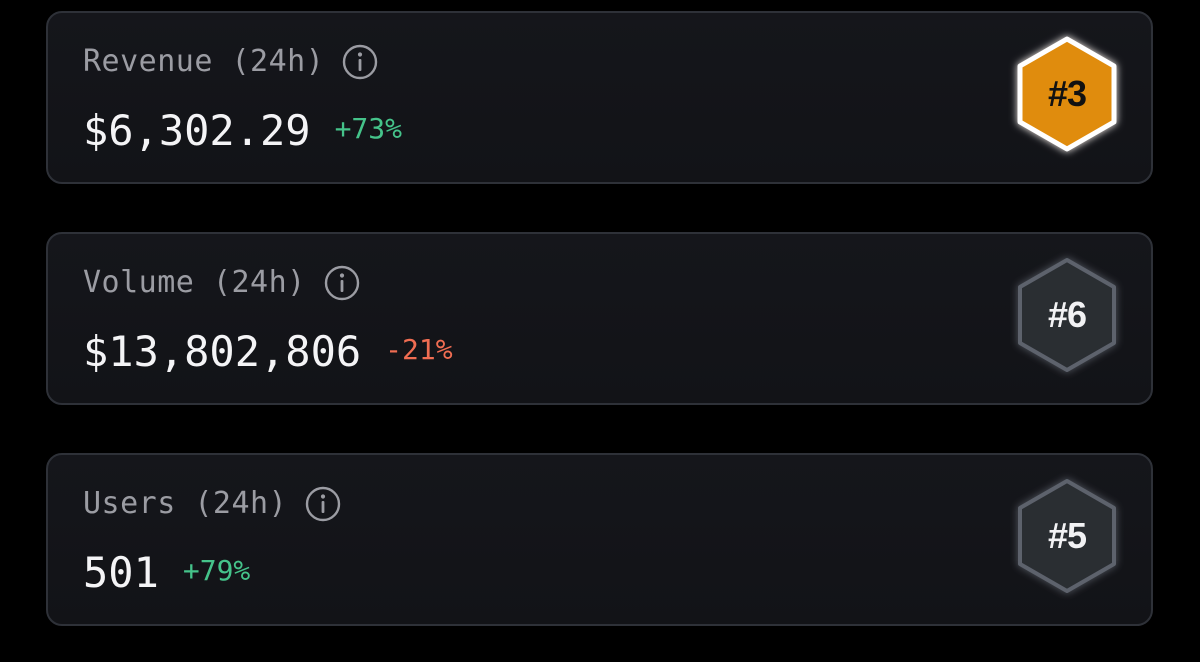 The width and height of the screenshot is (1200, 662). I want to click on rank-badge: #3, so click(1067, 94).